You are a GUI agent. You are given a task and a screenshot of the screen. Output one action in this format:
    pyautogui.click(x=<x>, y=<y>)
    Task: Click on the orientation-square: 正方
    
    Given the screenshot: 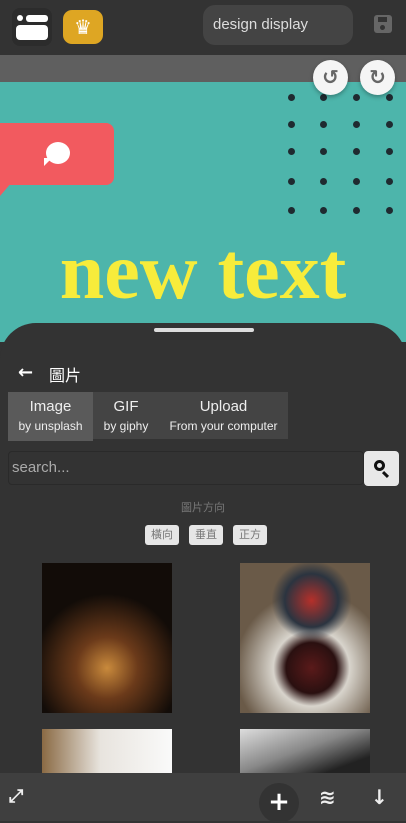 What is the action you would take?
    pyautogui.click(x=250, y=535)
    